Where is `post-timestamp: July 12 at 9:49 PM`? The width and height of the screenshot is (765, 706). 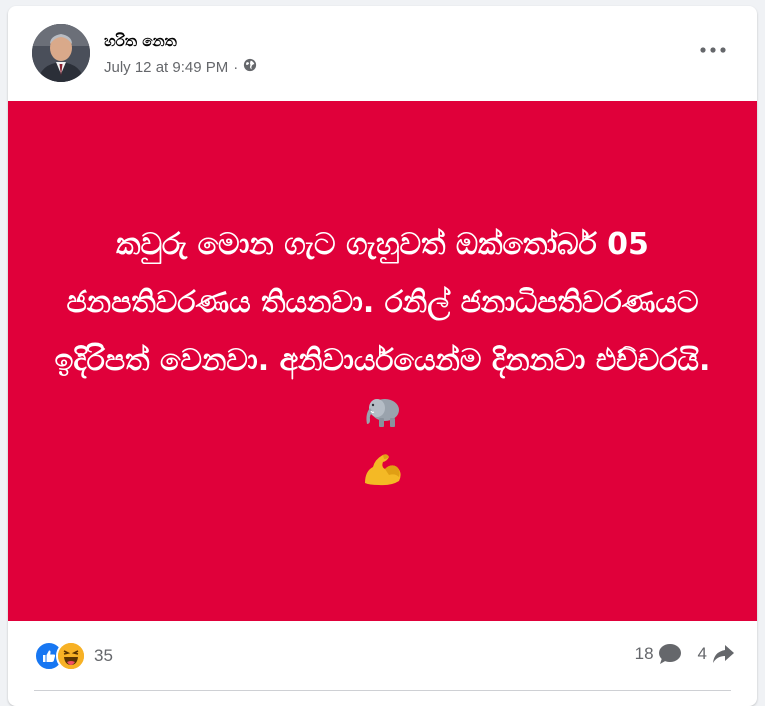 post-timestamp: July 12 at 9:49 PM is located at coordinates (166, 67).